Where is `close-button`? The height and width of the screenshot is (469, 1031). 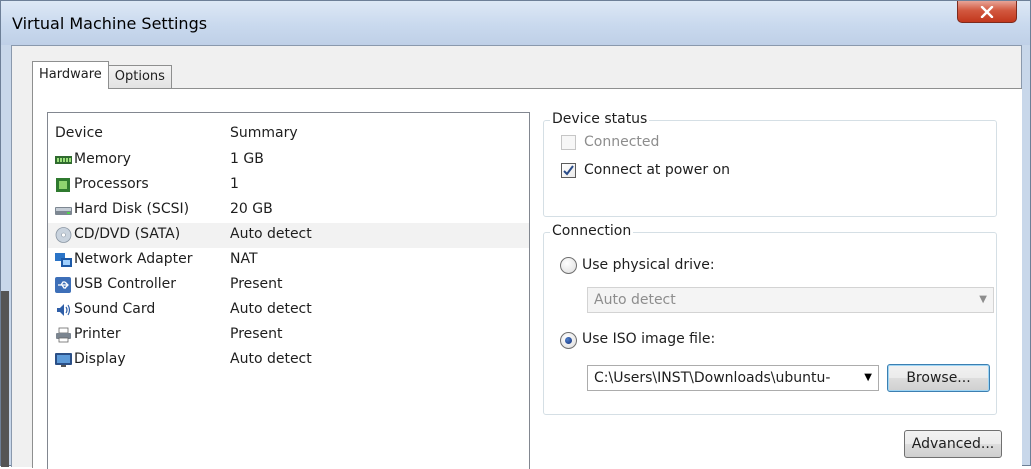
close-button is located at coordinates (987, 12).